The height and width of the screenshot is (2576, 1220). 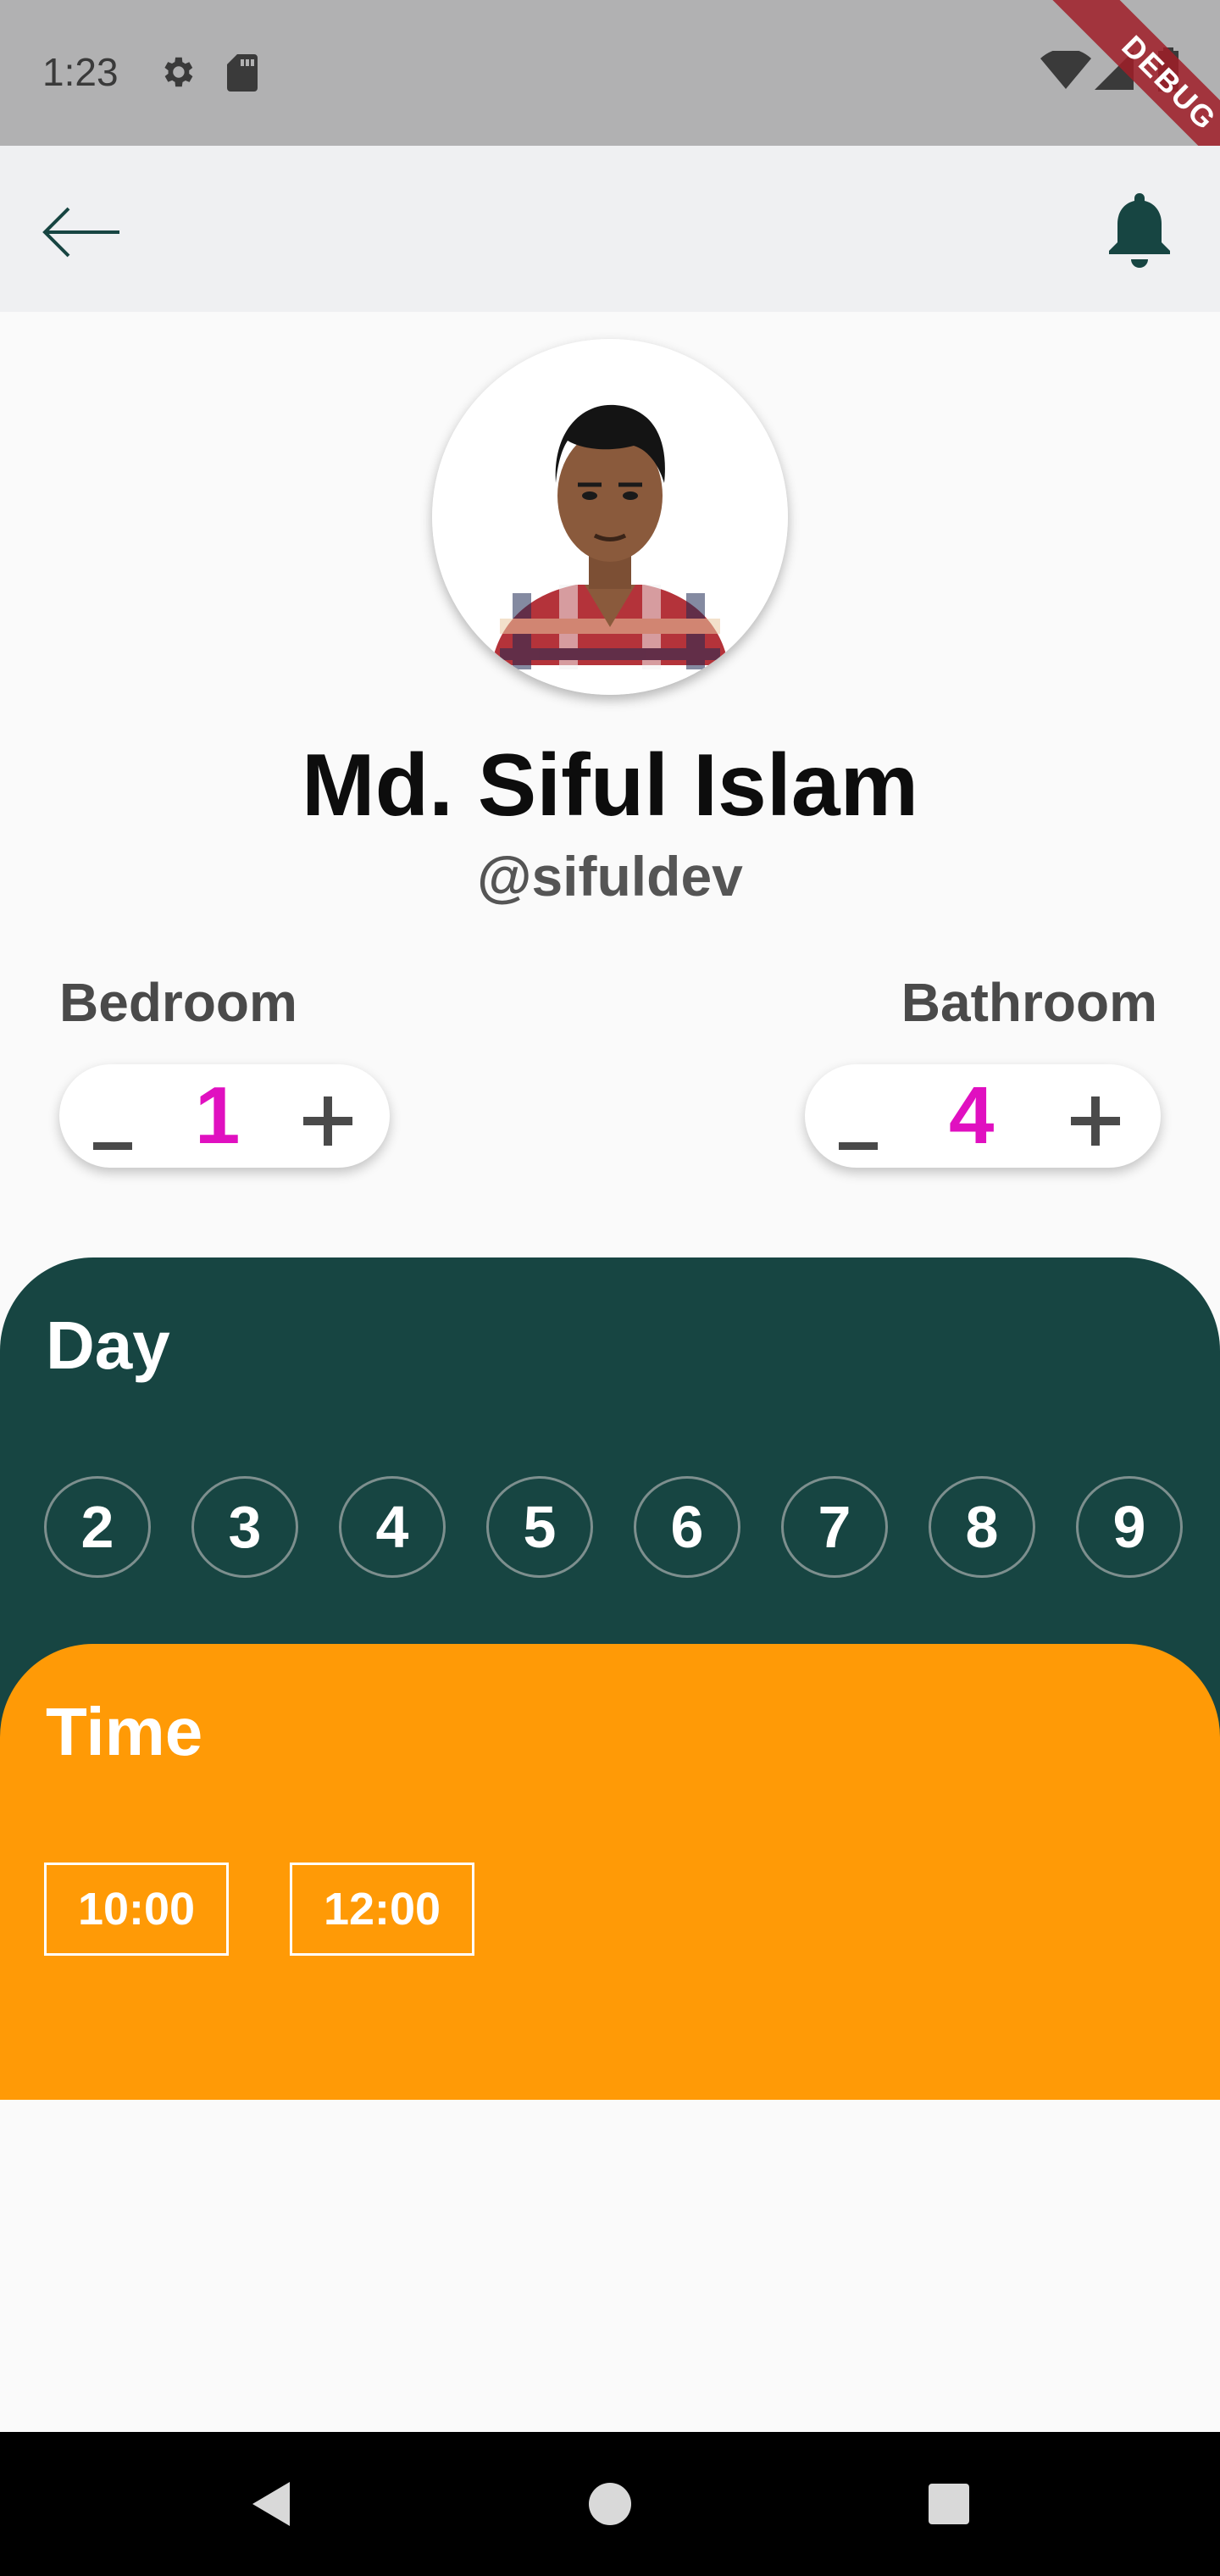 I want to click on back-button, so click(x=80, y=232).